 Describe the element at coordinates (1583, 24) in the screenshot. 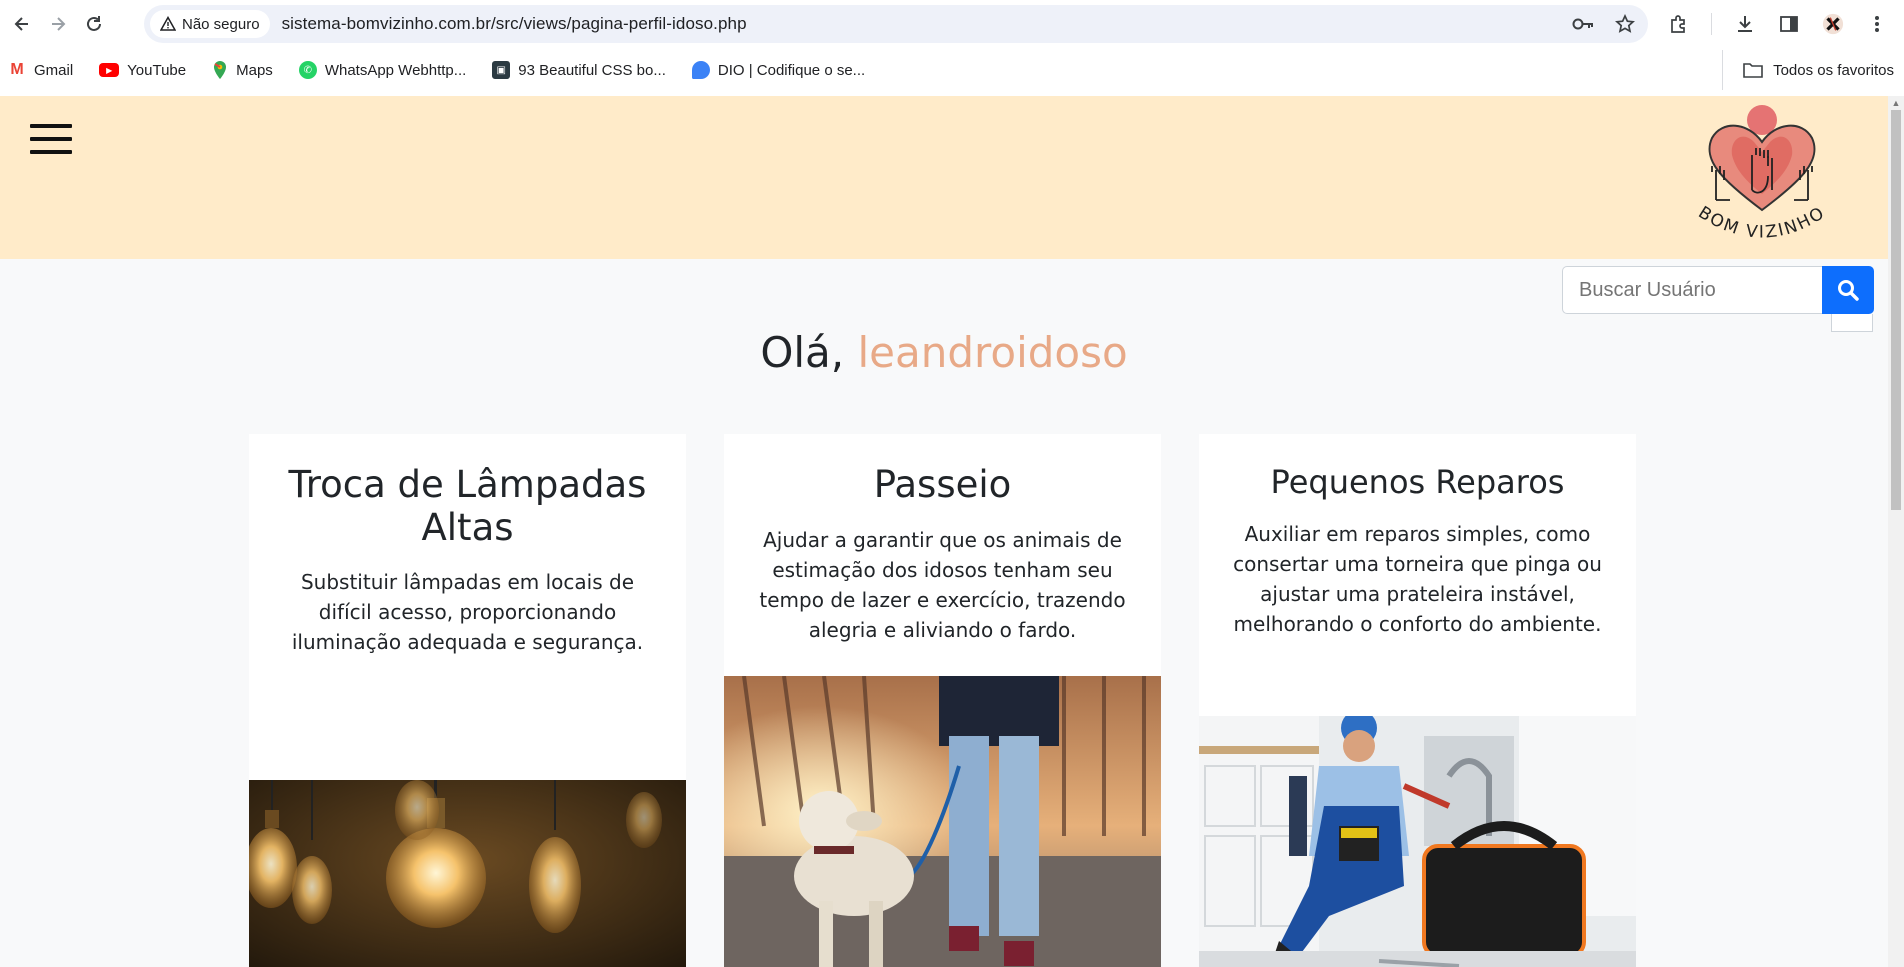

I see `password-key-icon` at that location.